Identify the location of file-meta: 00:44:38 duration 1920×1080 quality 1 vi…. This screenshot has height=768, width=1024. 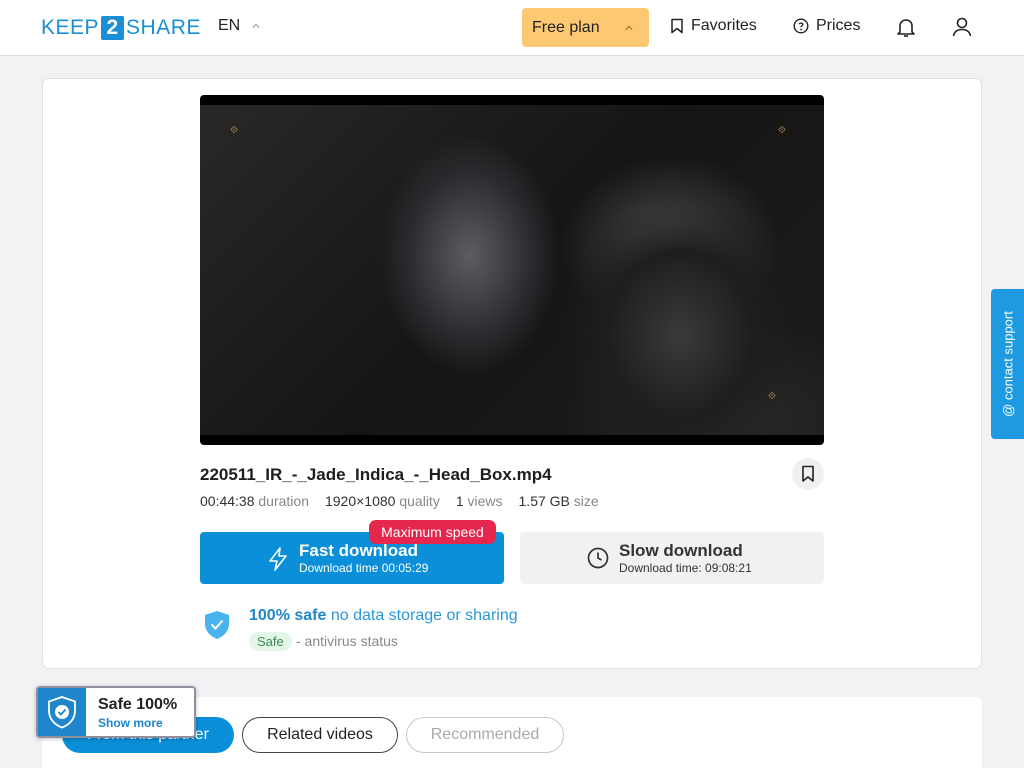
(407, 501).